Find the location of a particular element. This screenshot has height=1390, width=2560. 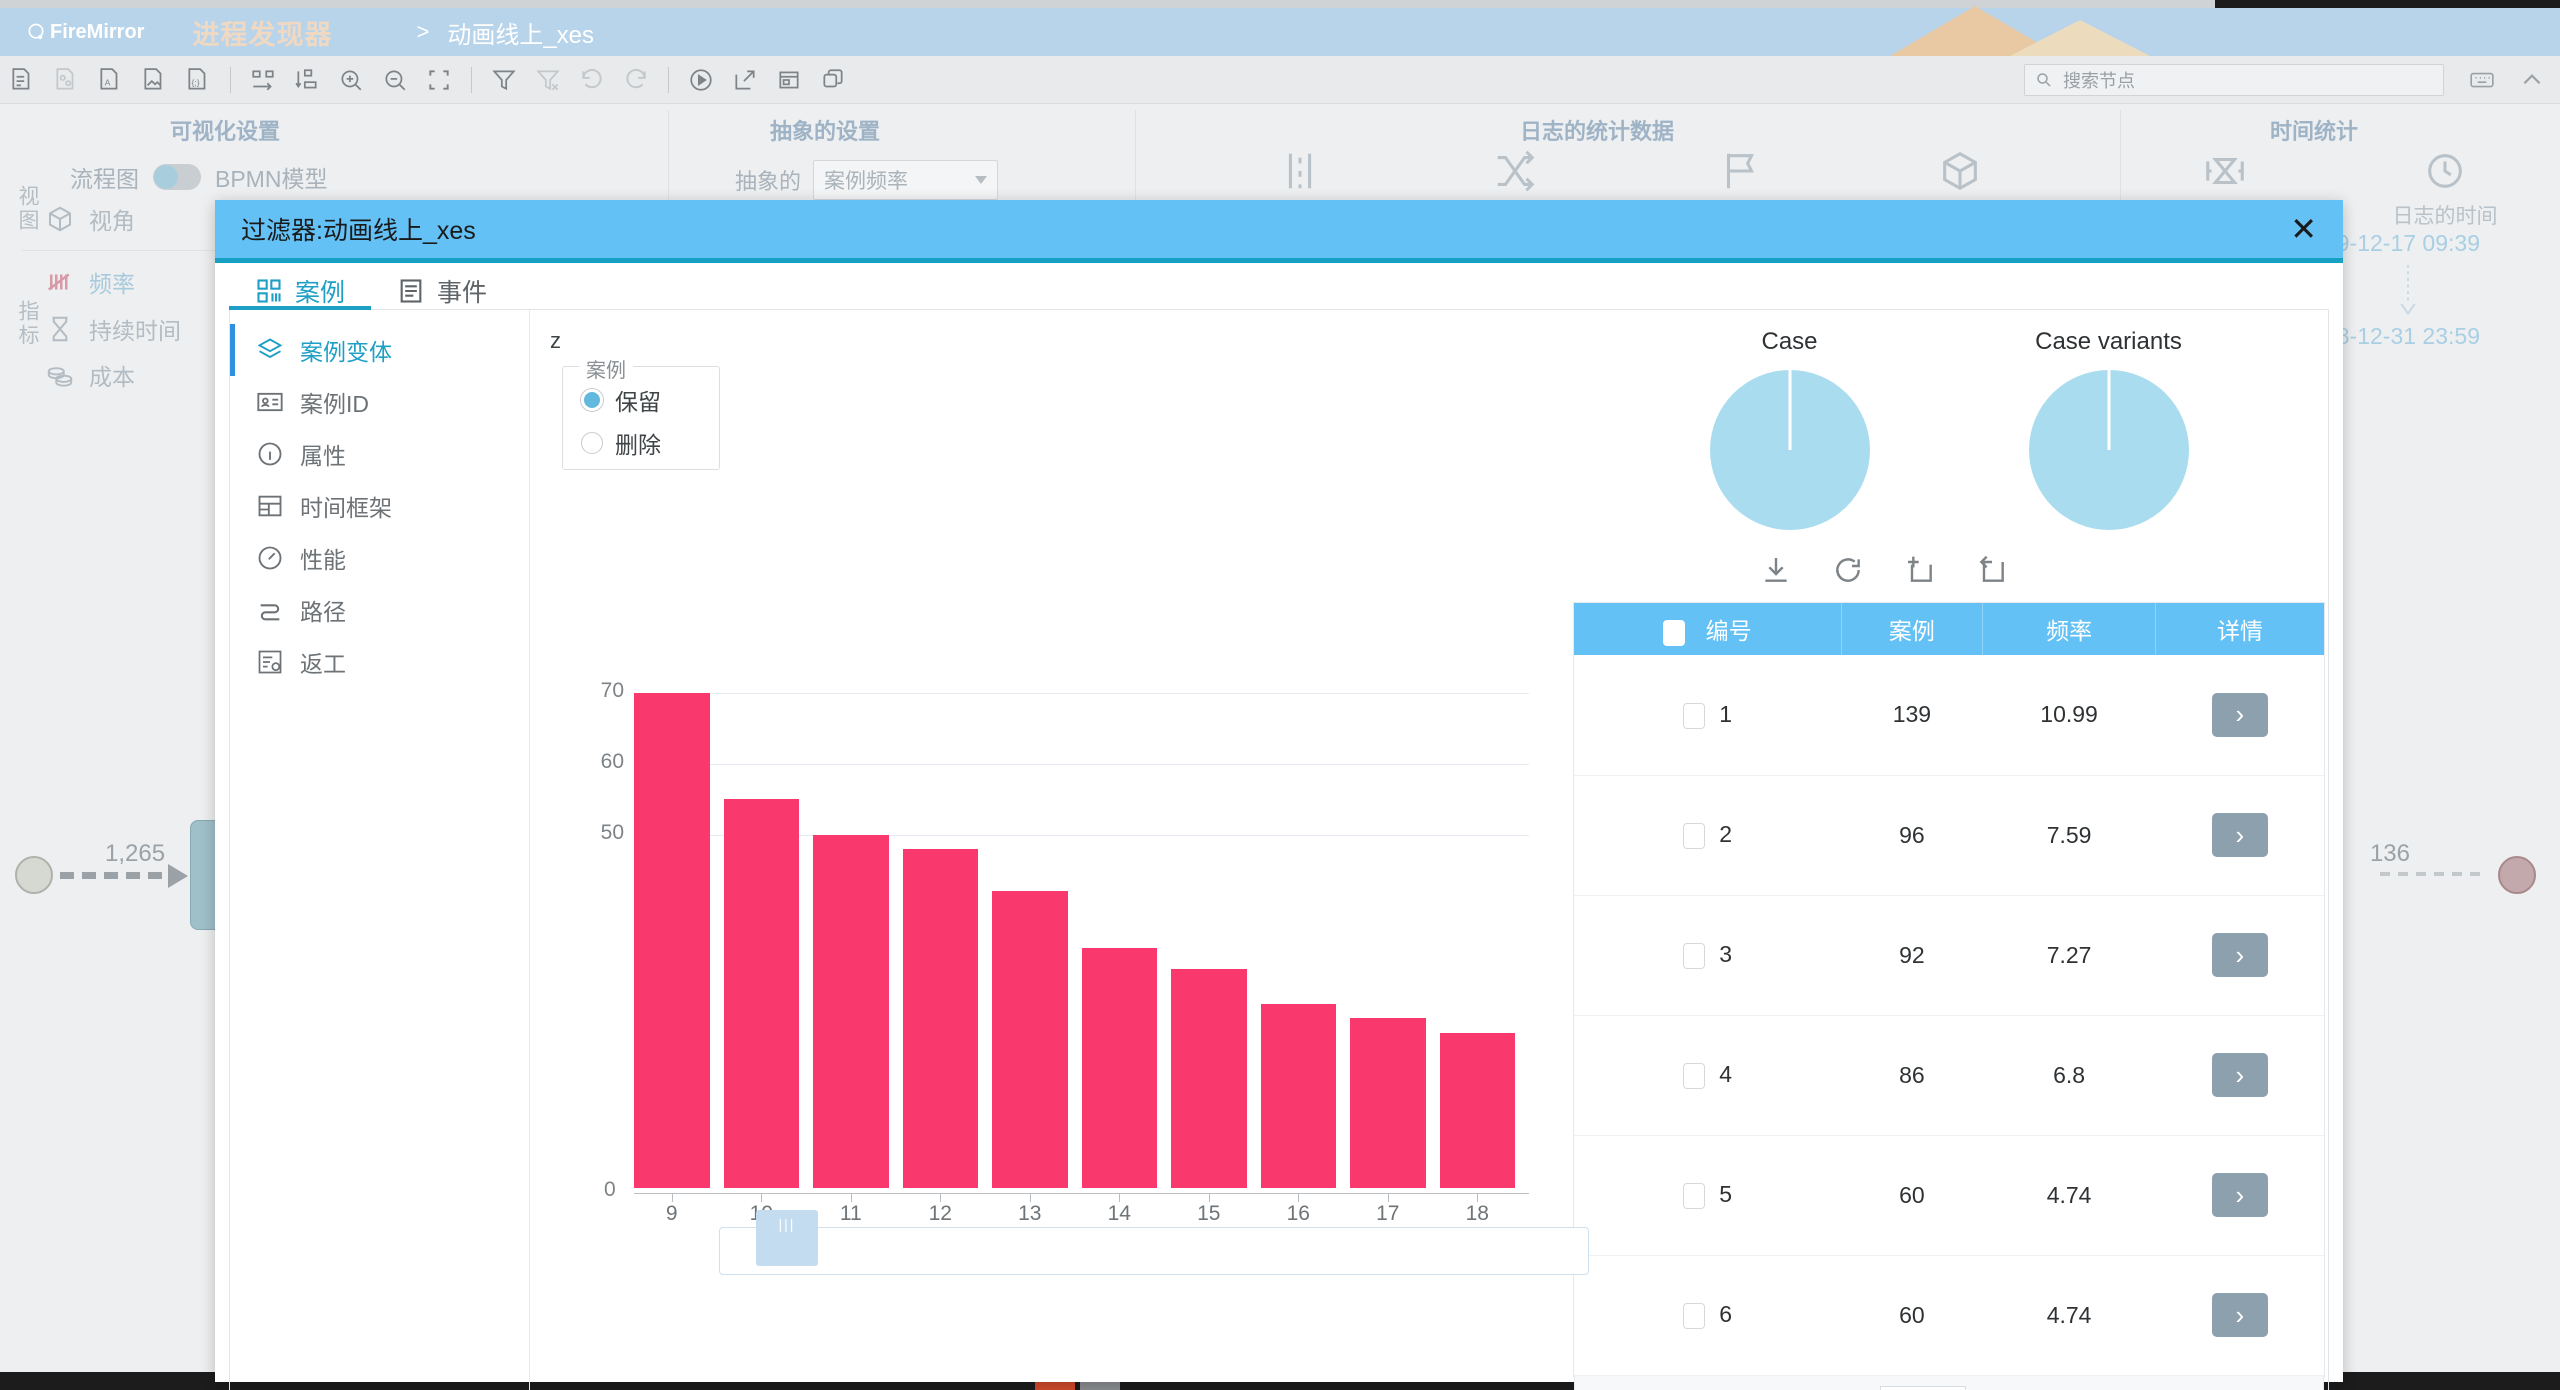

diagram-end-node is located at coordinates (2517, 875).